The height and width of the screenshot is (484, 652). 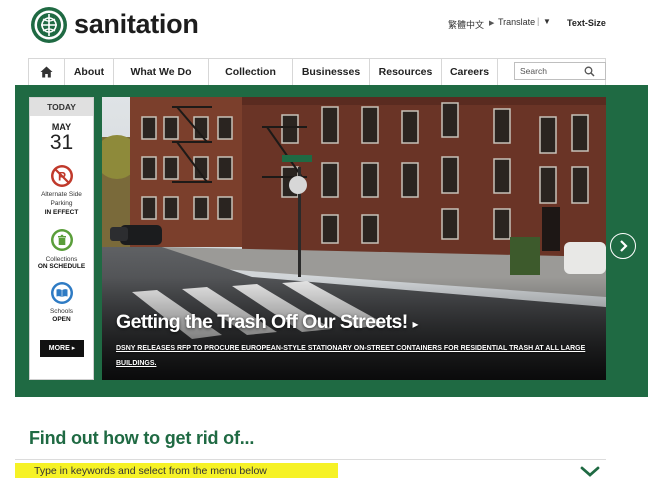 What do you see at coordinates (61, 311) in the screenshot?
I see `schools-label: Schools` at bounding box center [61, 311].